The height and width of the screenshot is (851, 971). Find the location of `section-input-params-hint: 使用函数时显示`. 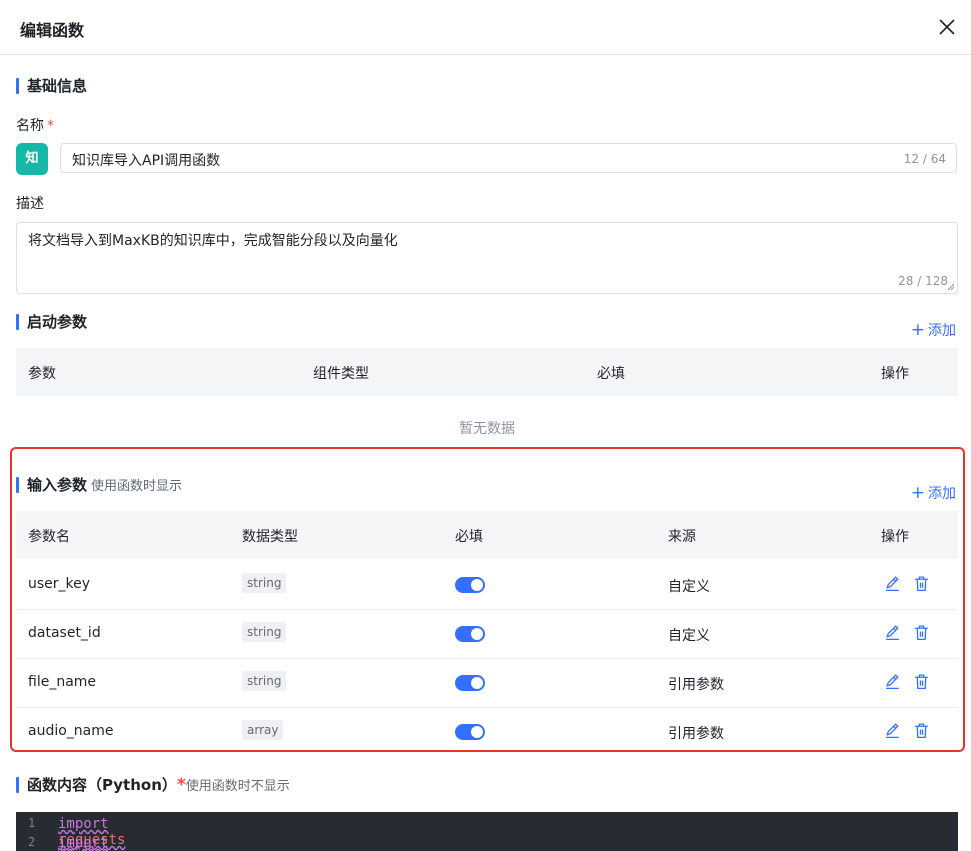

section-input-params-hint: 使用函数时显示 is located at coordinates (137, 486).